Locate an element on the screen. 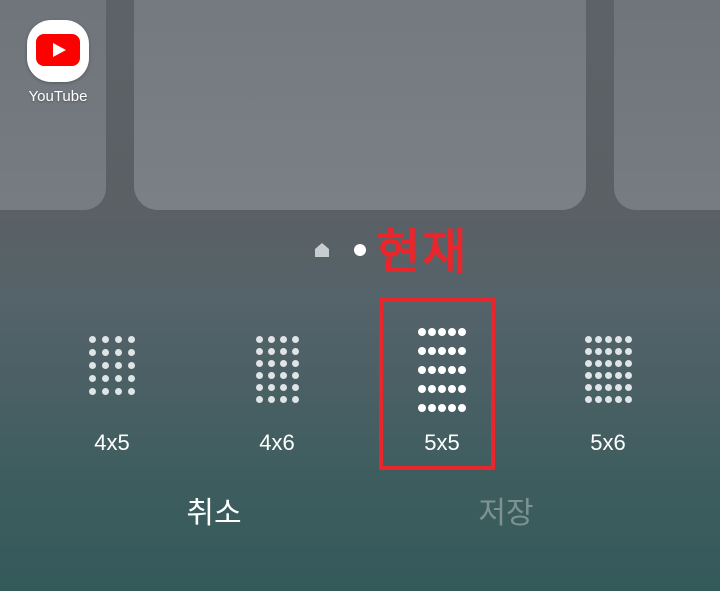  grid-4x6-icon is located at coordinates (277, 369).